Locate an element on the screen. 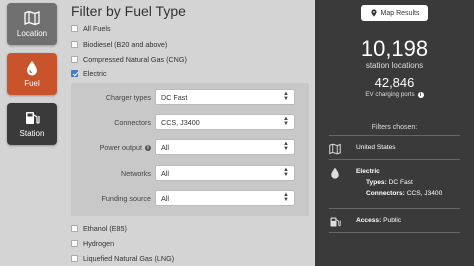 The width and height of the screenshot is (474, 266). field-label: Networks is located at coordinates (136, 173).